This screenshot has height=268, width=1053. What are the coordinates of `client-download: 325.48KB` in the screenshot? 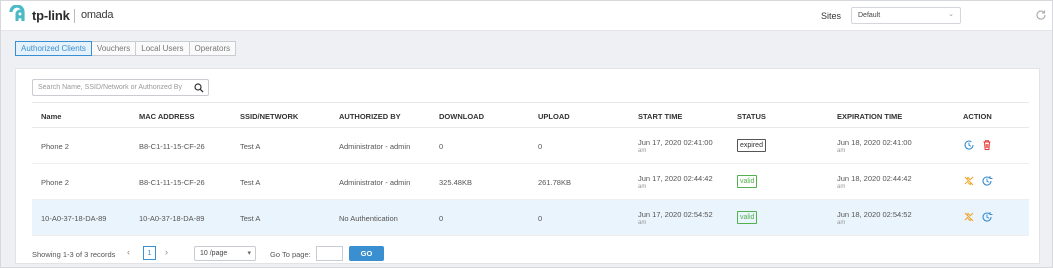 It's located at (455, 182).